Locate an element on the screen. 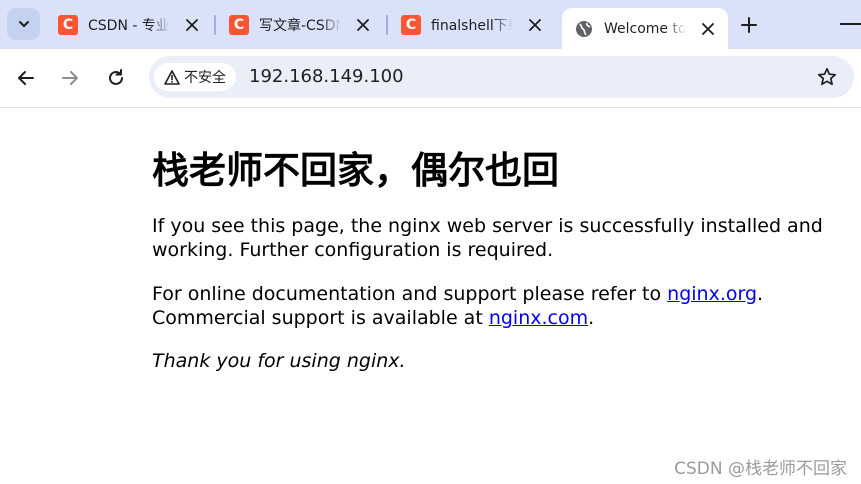  docs-text: . is located at coordinates (591, 318).